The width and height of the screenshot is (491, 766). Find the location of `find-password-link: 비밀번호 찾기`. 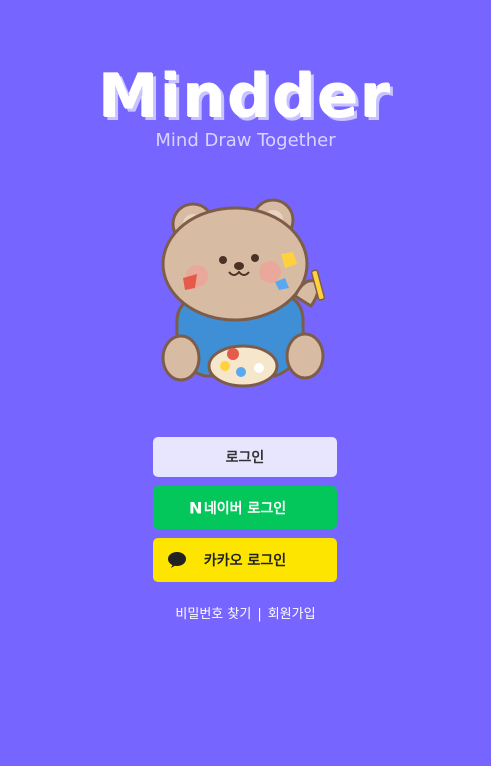

find-password-link: 비밀번호 찾기 is located at coordinates (213, 614).